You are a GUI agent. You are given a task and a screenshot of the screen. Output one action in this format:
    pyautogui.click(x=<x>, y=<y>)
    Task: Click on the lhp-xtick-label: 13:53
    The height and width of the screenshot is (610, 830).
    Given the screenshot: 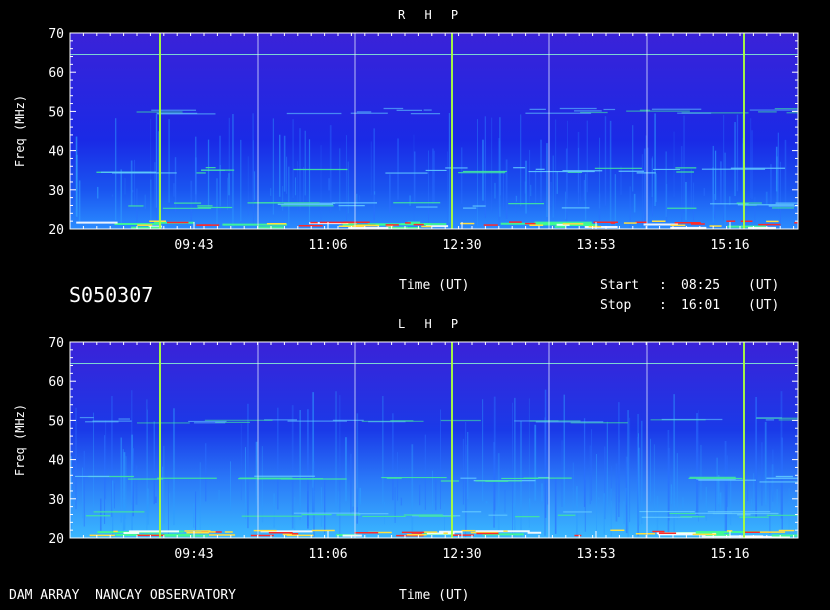 What is the action you would take?
    pyautogui.click(x=595, y=554)
    